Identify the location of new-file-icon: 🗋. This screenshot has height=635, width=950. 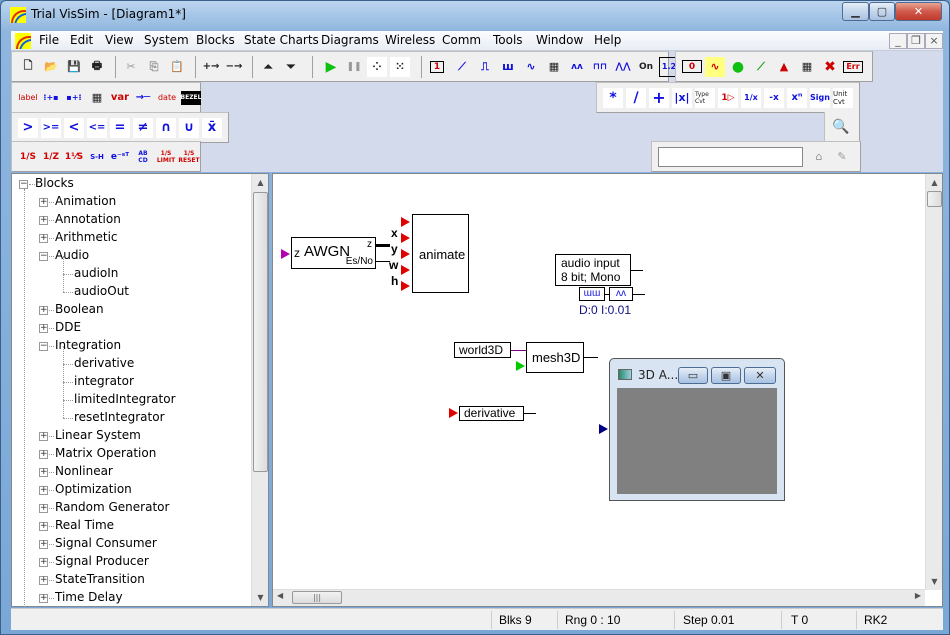
(28, 67).